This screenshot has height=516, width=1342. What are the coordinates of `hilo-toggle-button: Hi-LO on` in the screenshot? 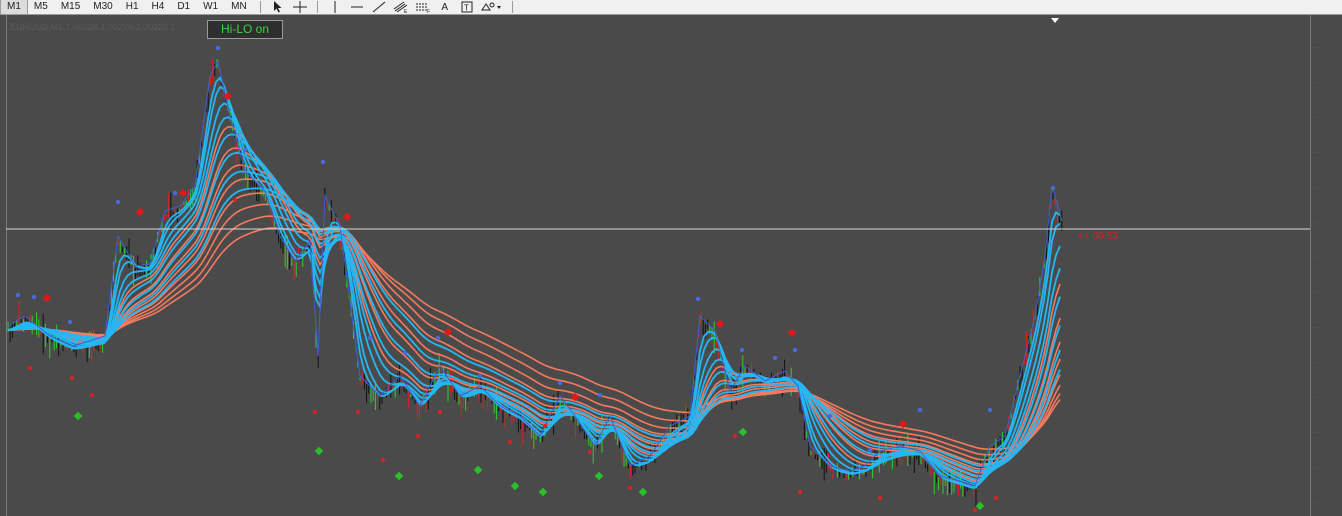 It's located at (245, 29).